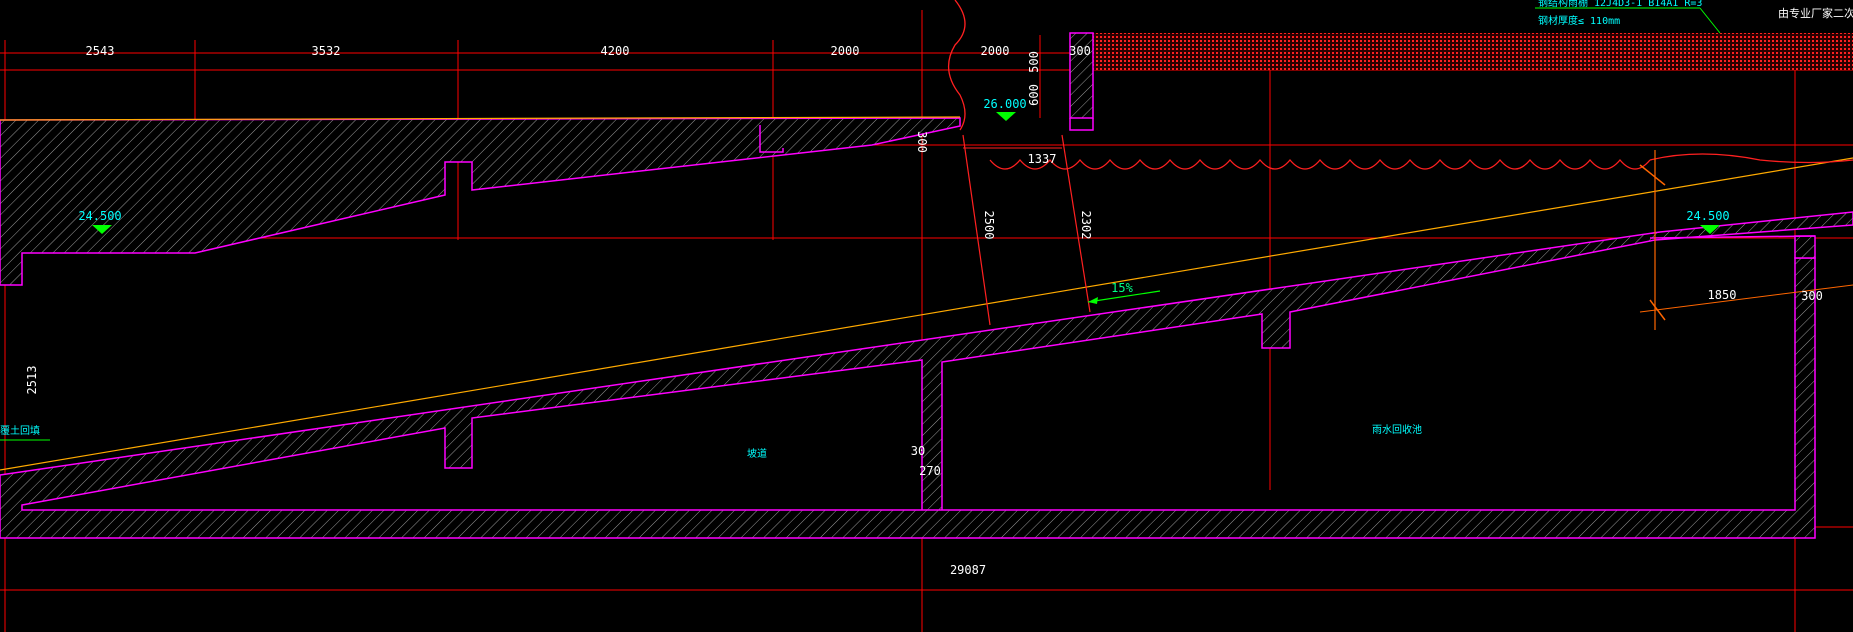 The image size is (1853, 632). What do you see at coordinates (922, 142) in the screenshot?
I see `vdim-300-small: 300` at bounding box center [922, 142].